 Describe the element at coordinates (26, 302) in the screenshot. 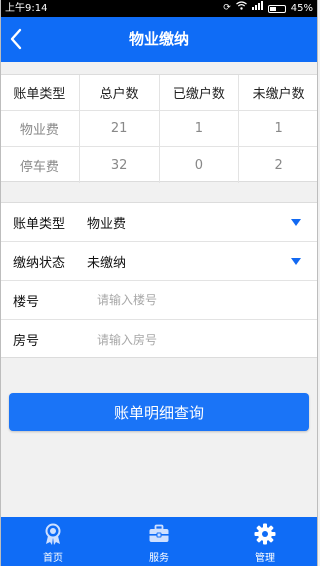

I see `building-label: 楼号` at that location.